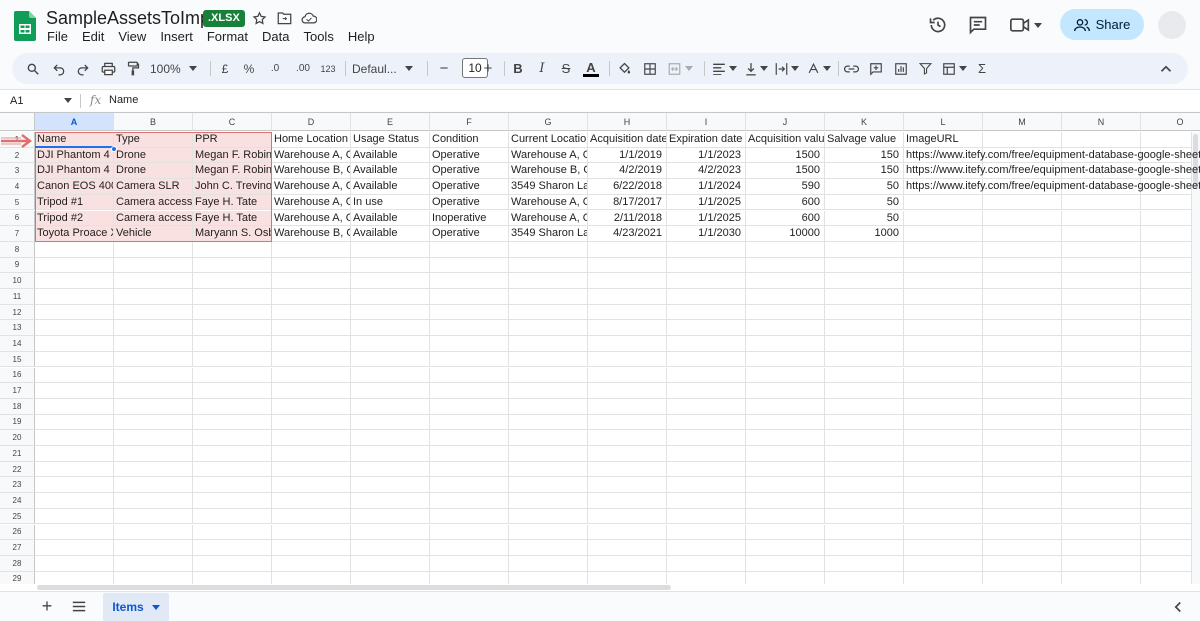 Image resolution: width=1200 pixels, height=621 pixels. What do you see at coordinates (1172, 25) in the screenshot?
I see `avatar` at bounding box center [1172, 25].